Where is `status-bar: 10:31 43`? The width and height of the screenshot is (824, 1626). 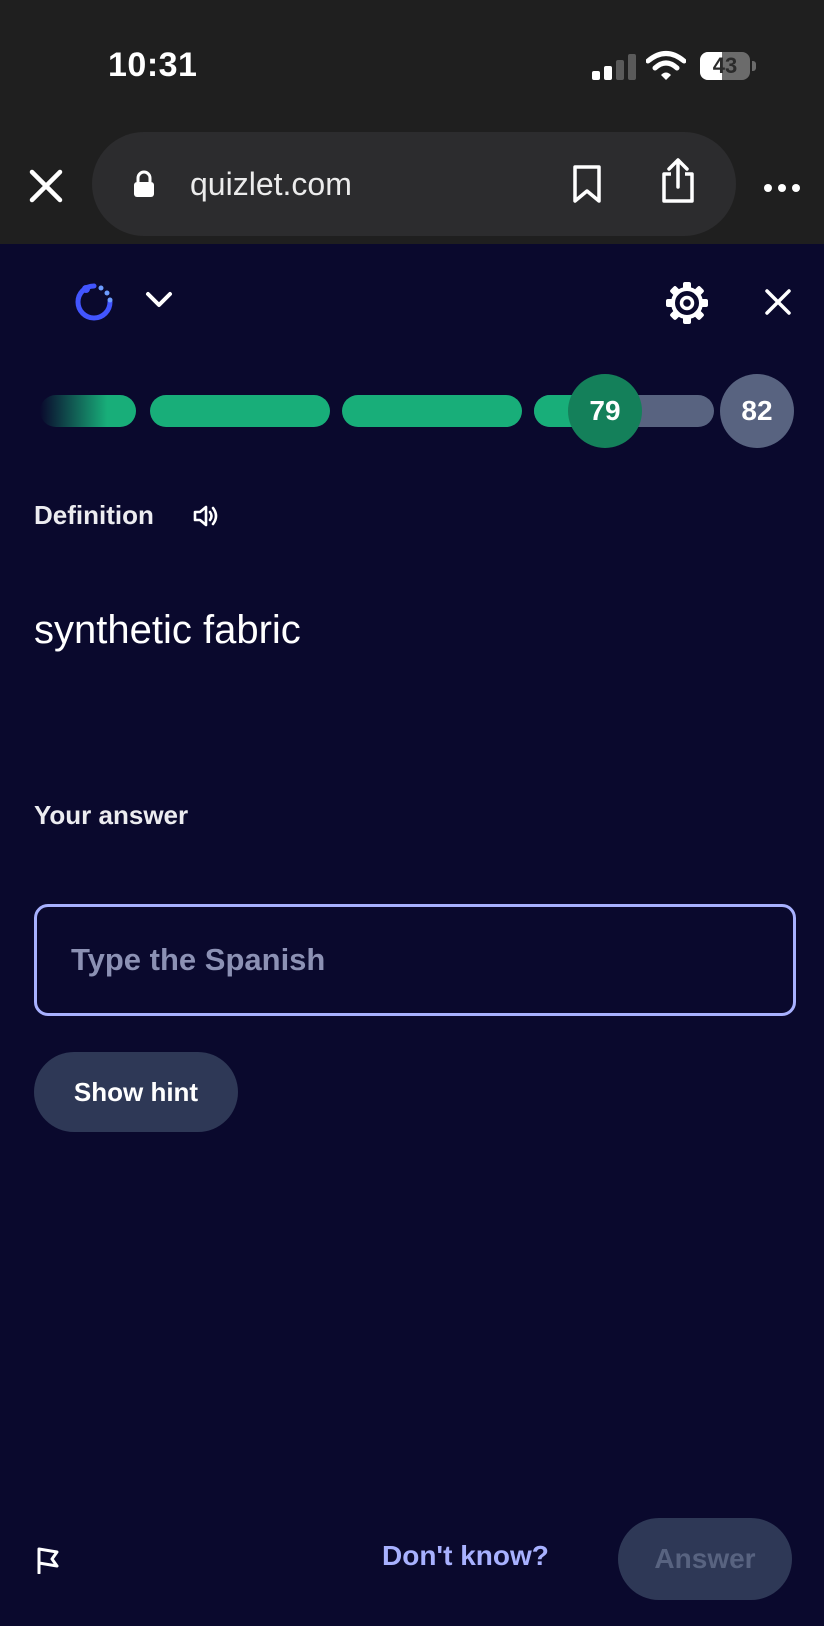 status-bar: 10:31 43 is located at coordinates (412, 65).